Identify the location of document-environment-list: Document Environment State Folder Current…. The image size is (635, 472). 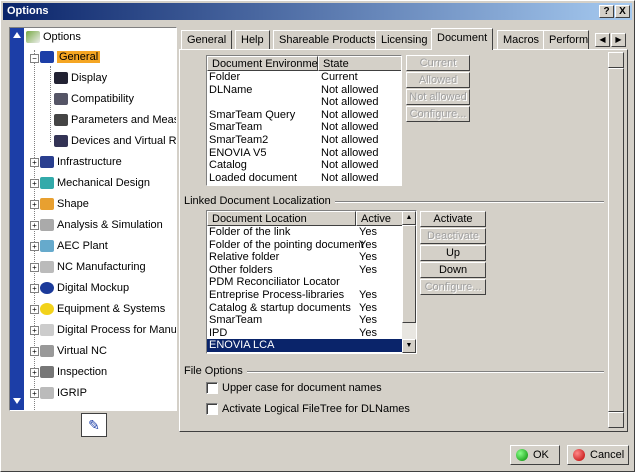
(304, 120).